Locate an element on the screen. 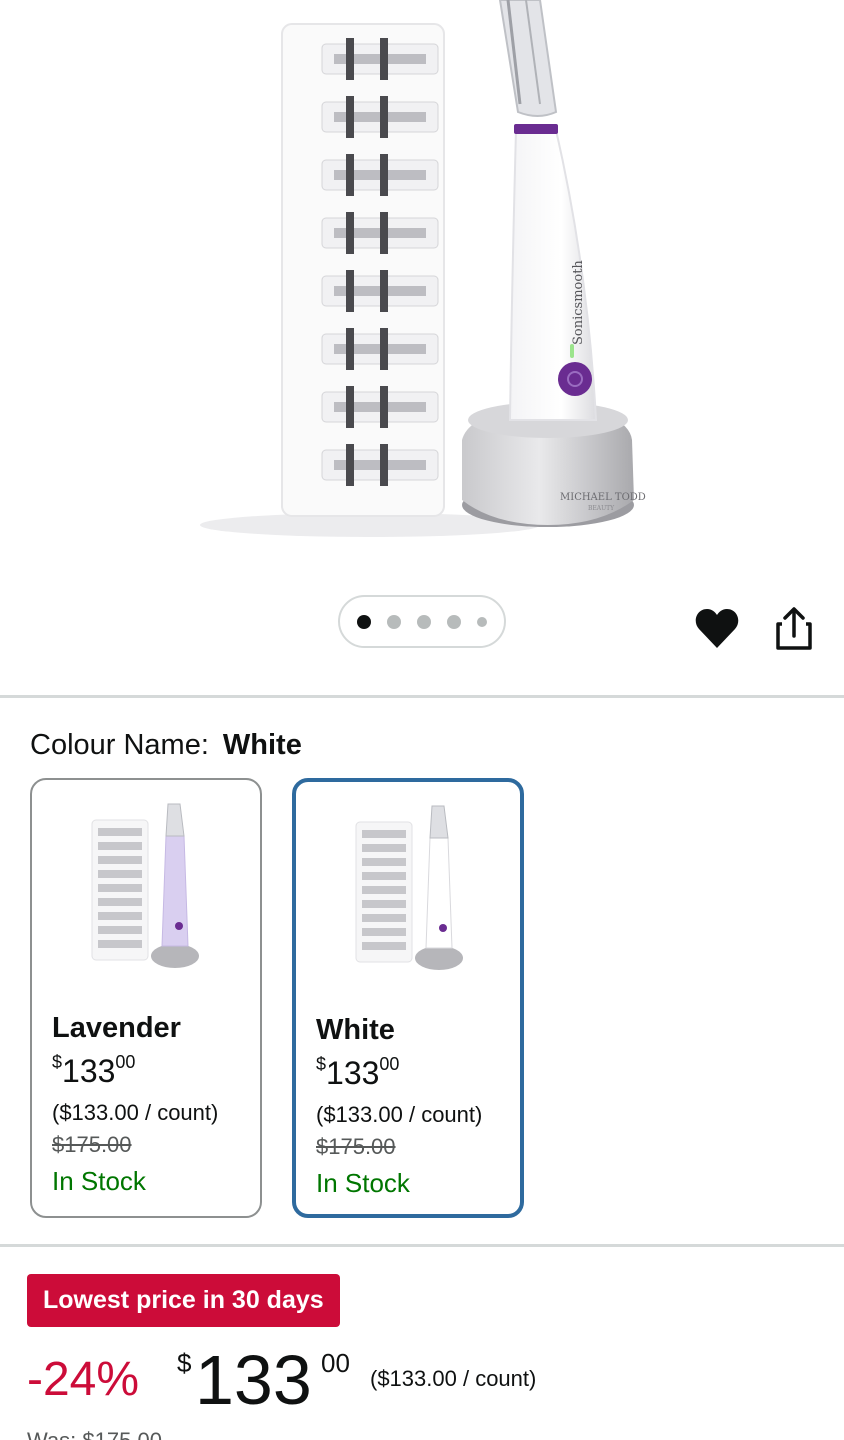  svg-text: BEAUTY is located at coordinates (601, 508).